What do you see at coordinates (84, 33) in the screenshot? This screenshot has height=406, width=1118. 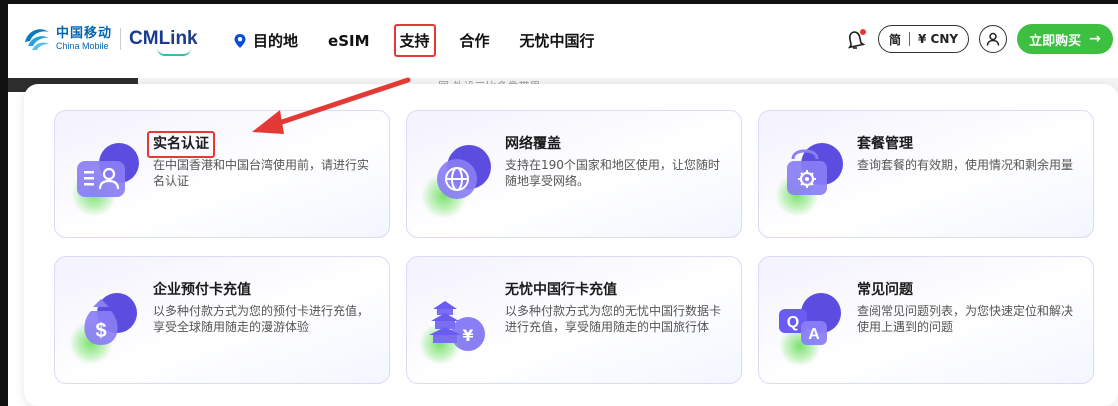 I see `logo-cn-text: 中国移动` at bounding box center [84, 33].